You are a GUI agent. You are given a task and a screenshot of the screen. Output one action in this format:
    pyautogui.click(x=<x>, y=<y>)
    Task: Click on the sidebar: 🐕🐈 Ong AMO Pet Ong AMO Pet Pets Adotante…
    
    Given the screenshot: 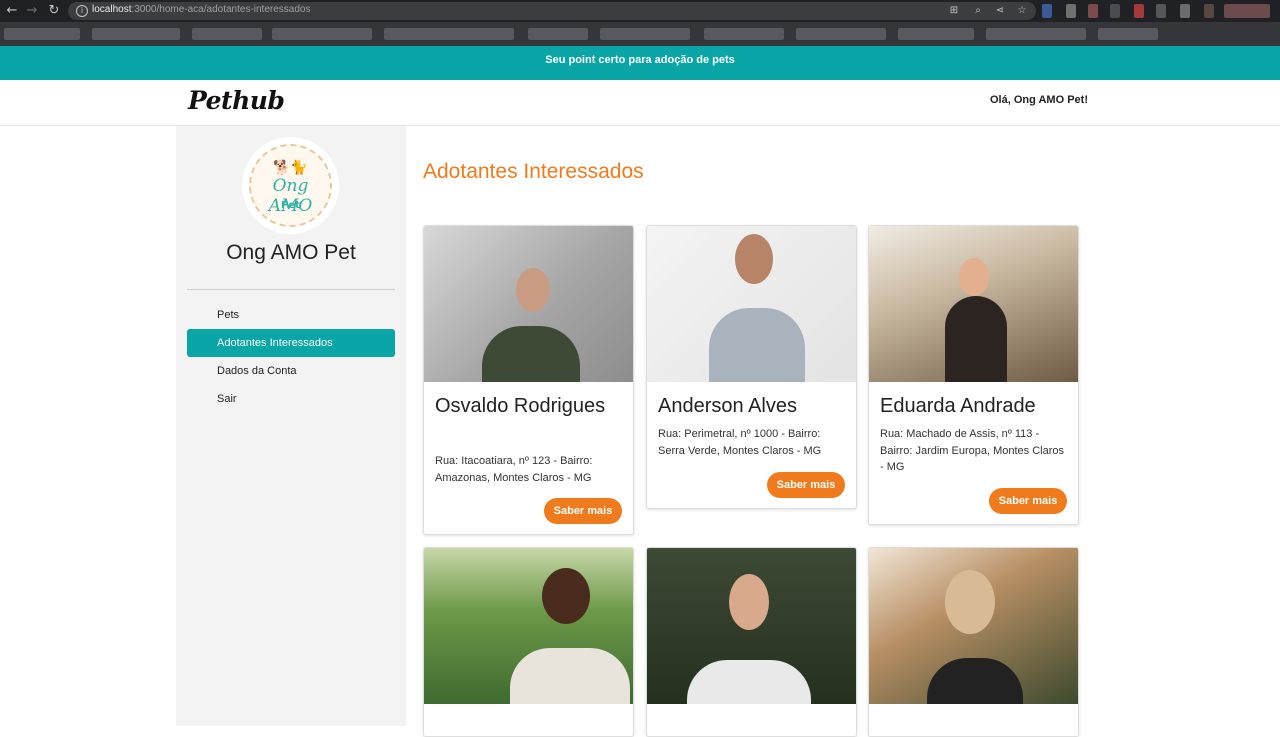 What is the action you would take?
    pyautogui.click(x=291, y=426)
    